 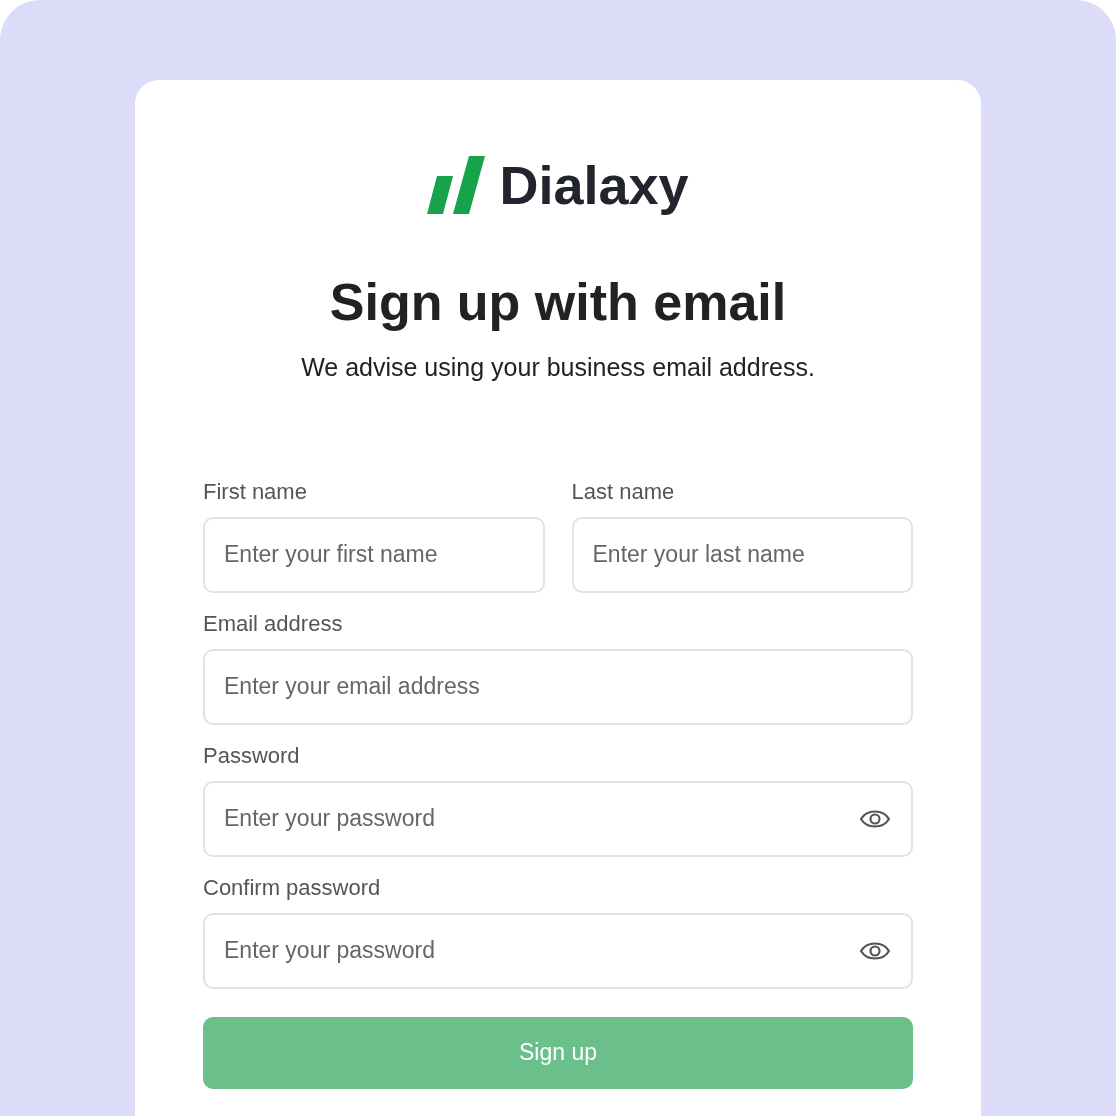 I want to click on field-label: Password, so click(x=252, y=755).